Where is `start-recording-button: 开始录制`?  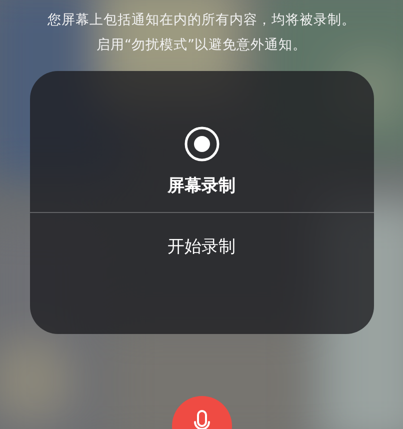
start-recording-button: 开始录制 is located at coordinates (202, 246).